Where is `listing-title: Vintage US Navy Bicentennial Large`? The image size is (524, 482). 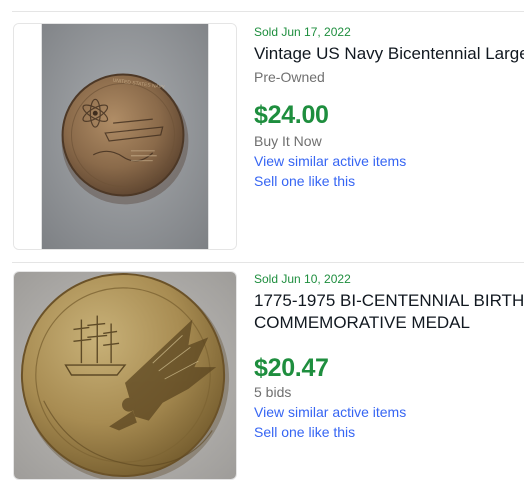
listing-title: Vintage US Navy Bicentennial Large is located at coordinates (389, 54).